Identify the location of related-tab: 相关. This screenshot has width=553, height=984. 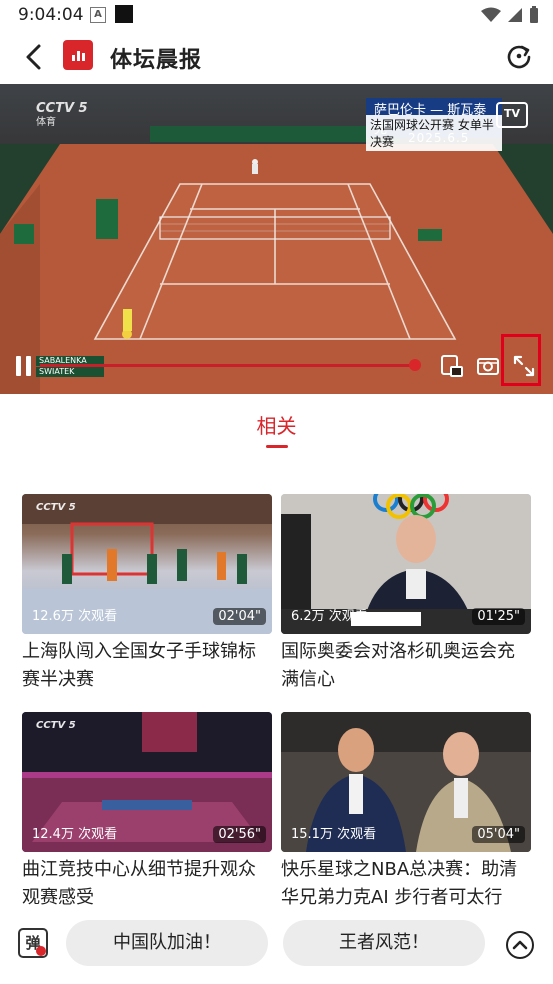
(276, 429).